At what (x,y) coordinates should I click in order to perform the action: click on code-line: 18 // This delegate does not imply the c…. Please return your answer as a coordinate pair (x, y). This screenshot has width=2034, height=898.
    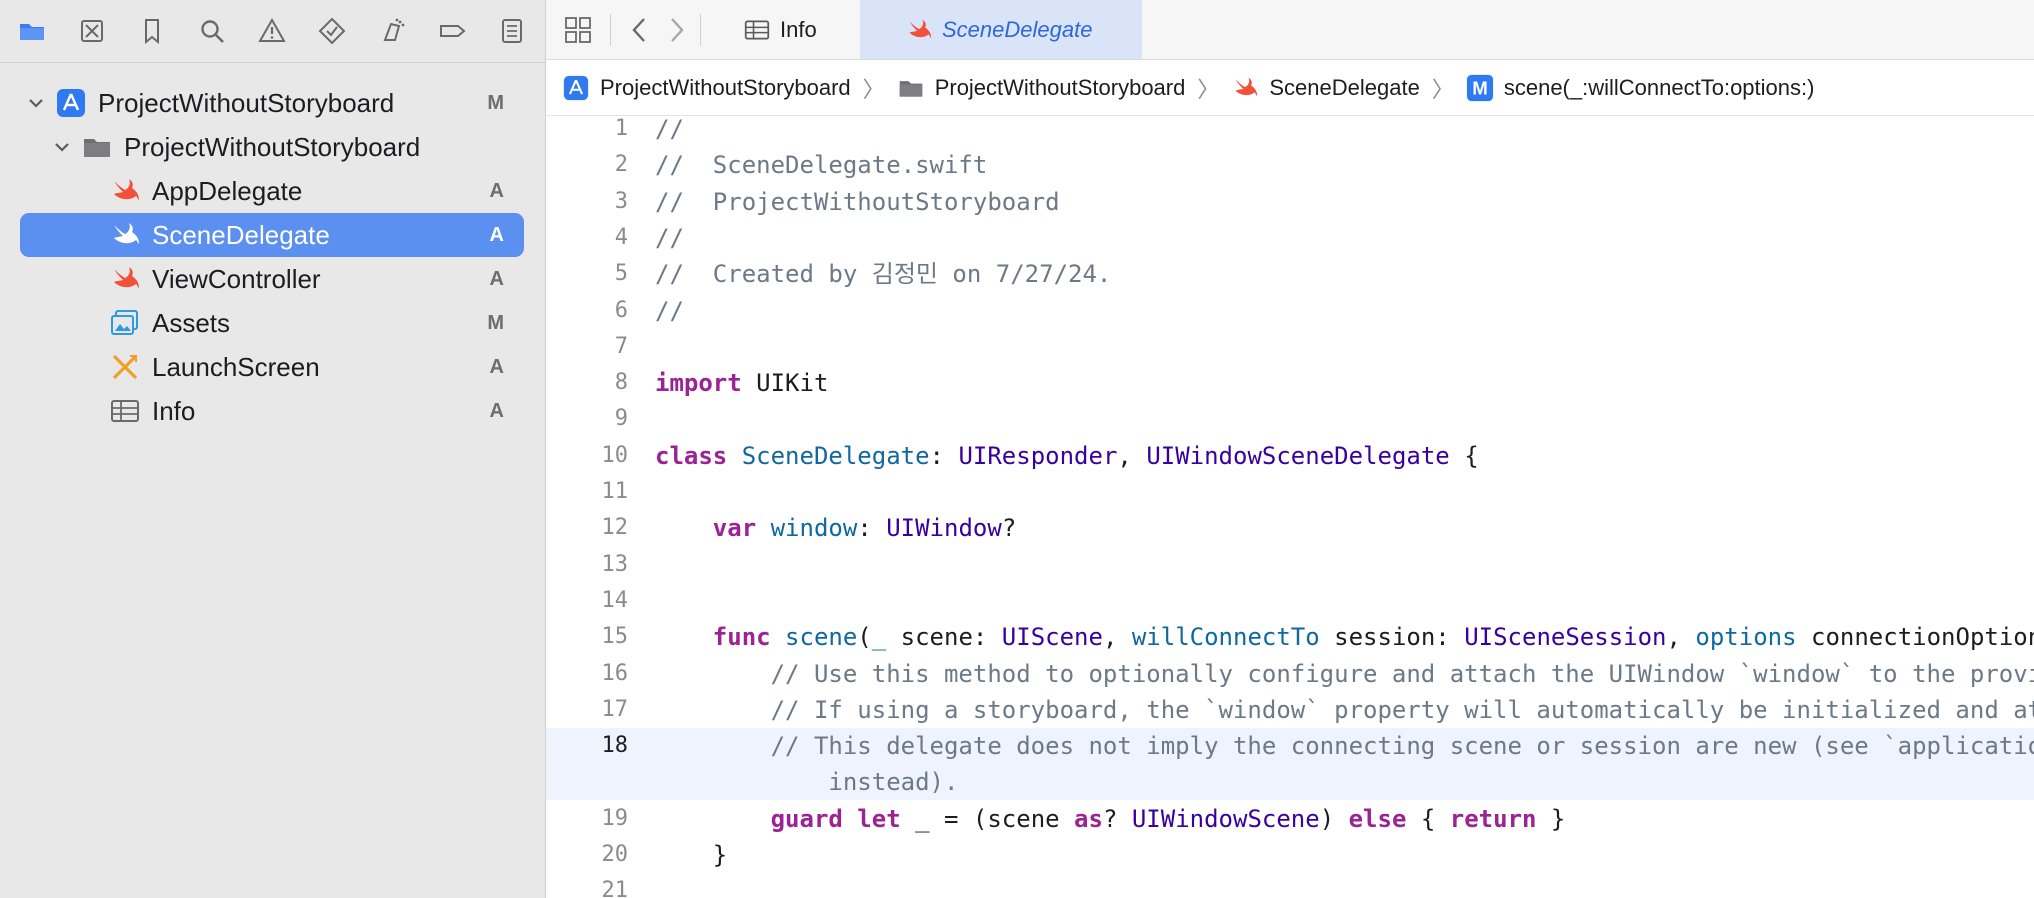
    Looking at the image, I should click on (1290, 764).